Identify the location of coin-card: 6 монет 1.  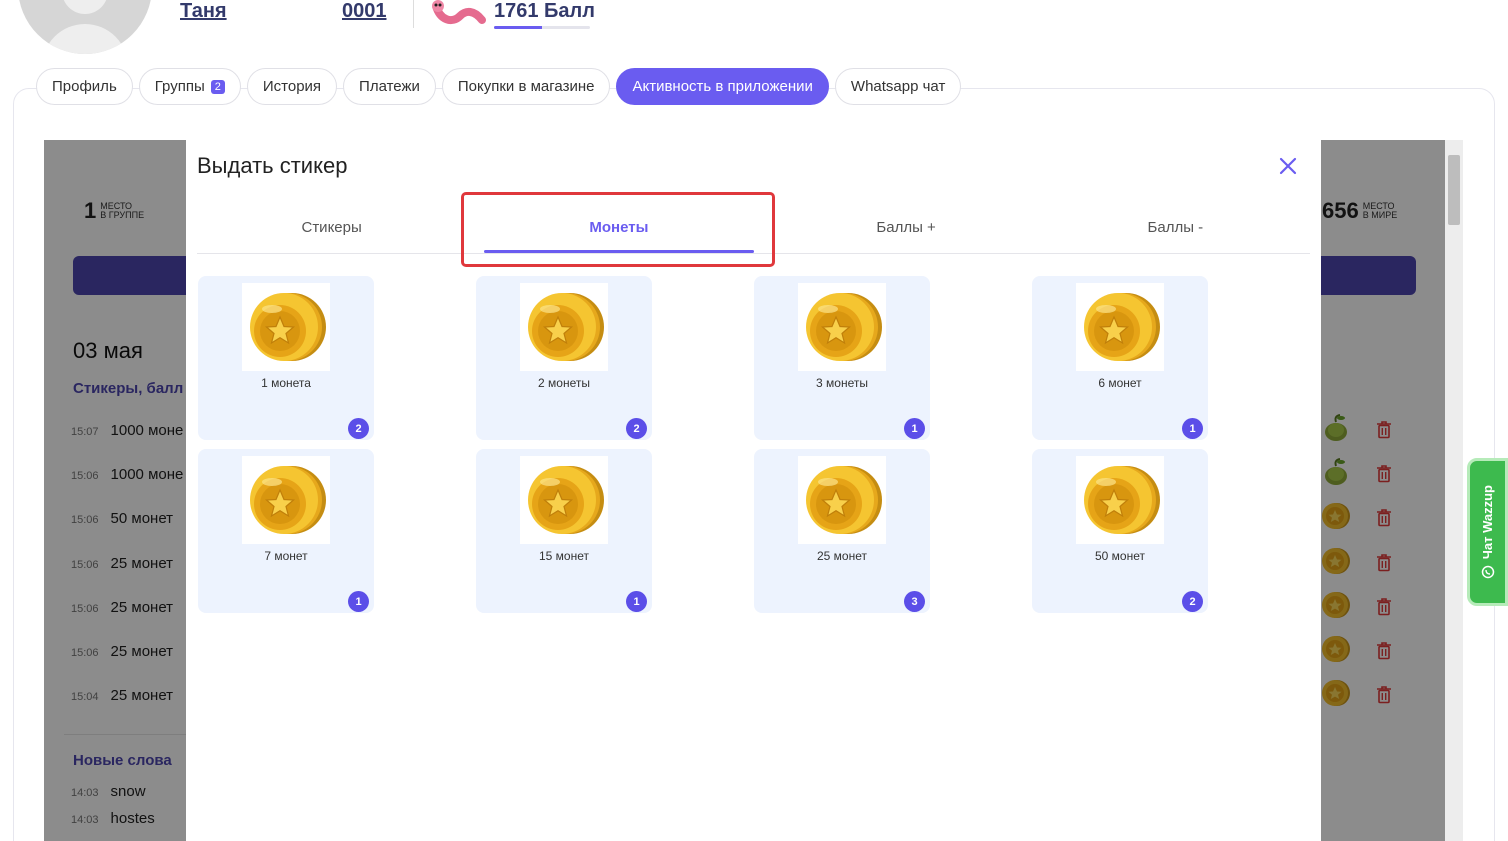
(1120, 358).